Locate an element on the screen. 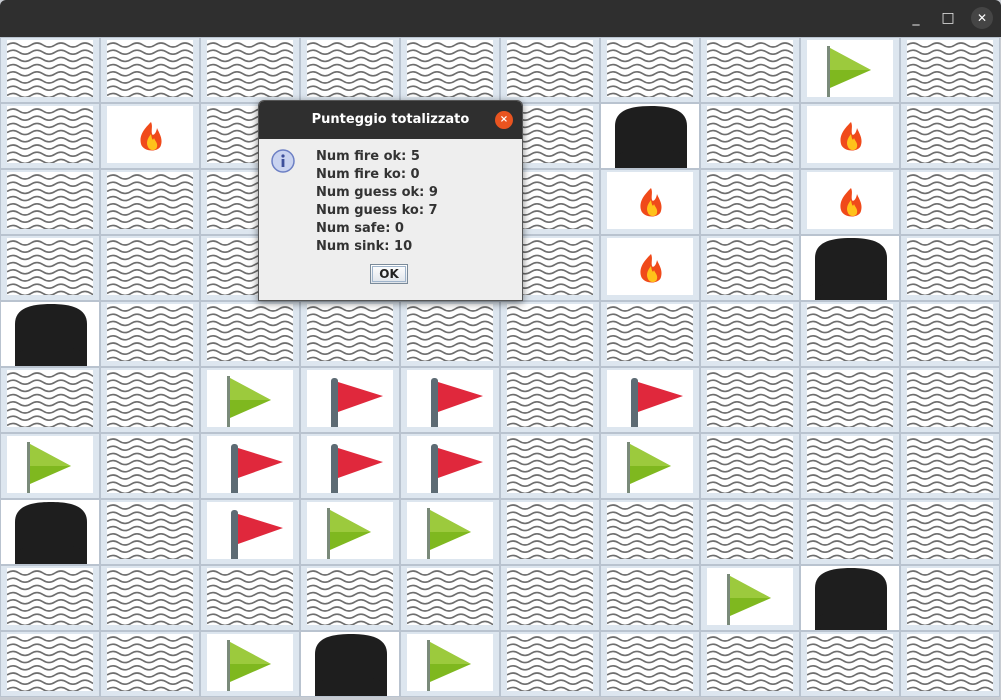 This screenshot has height=700, width=1001. ok-button: OK is located at coordinates (389, 274).